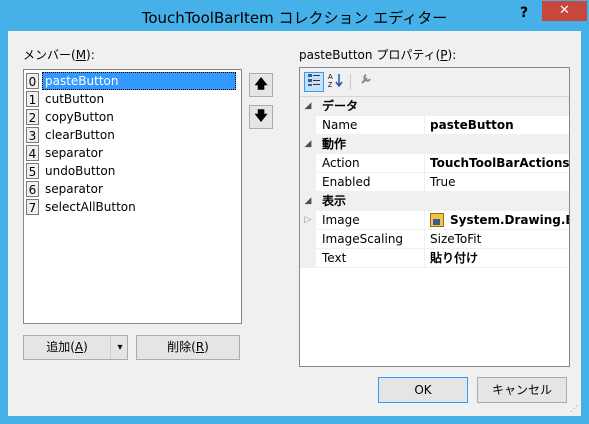  Describe the element at coordinates (509, 220) in the screenshot. I see `property-value-text: System.Drawing.B` at that location.